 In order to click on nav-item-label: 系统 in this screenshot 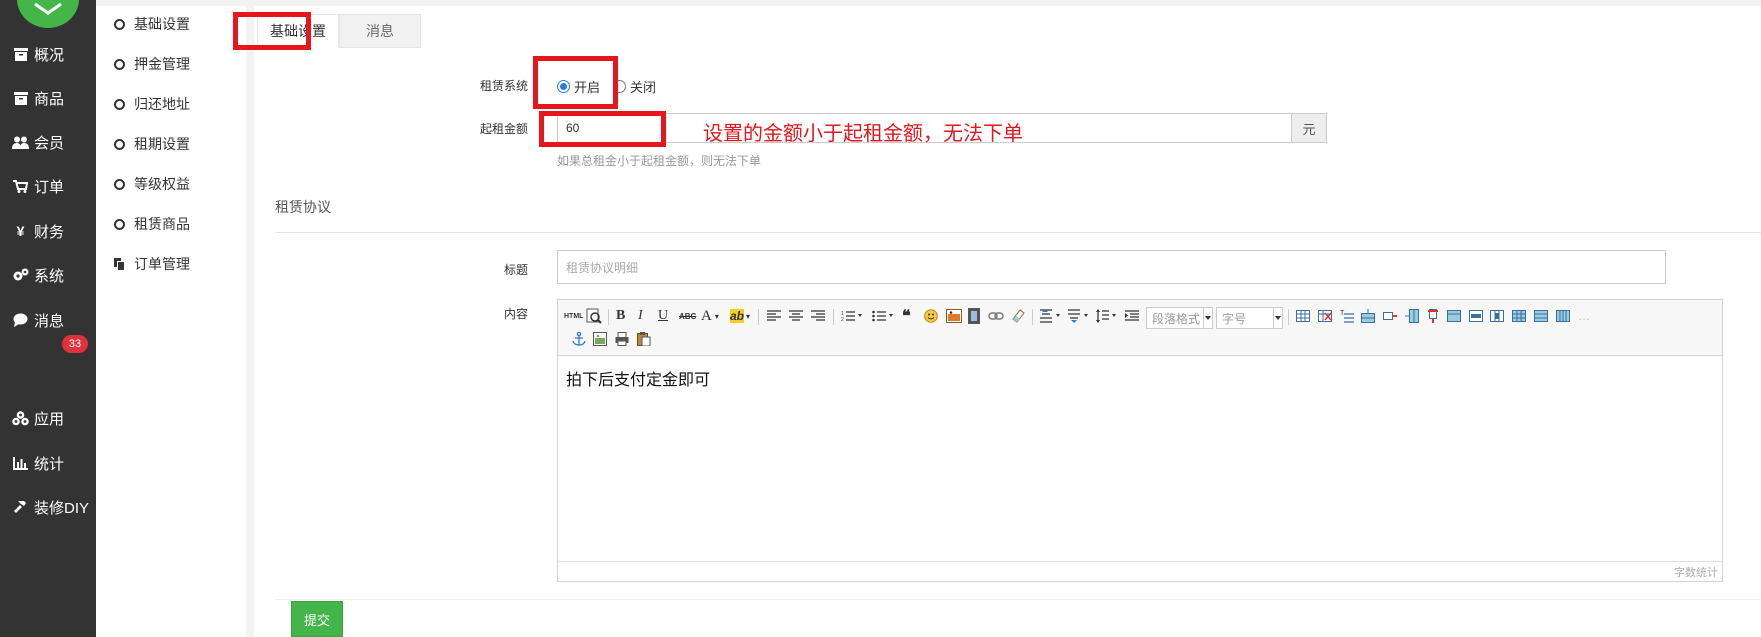, I will do `click(49, 276)`.